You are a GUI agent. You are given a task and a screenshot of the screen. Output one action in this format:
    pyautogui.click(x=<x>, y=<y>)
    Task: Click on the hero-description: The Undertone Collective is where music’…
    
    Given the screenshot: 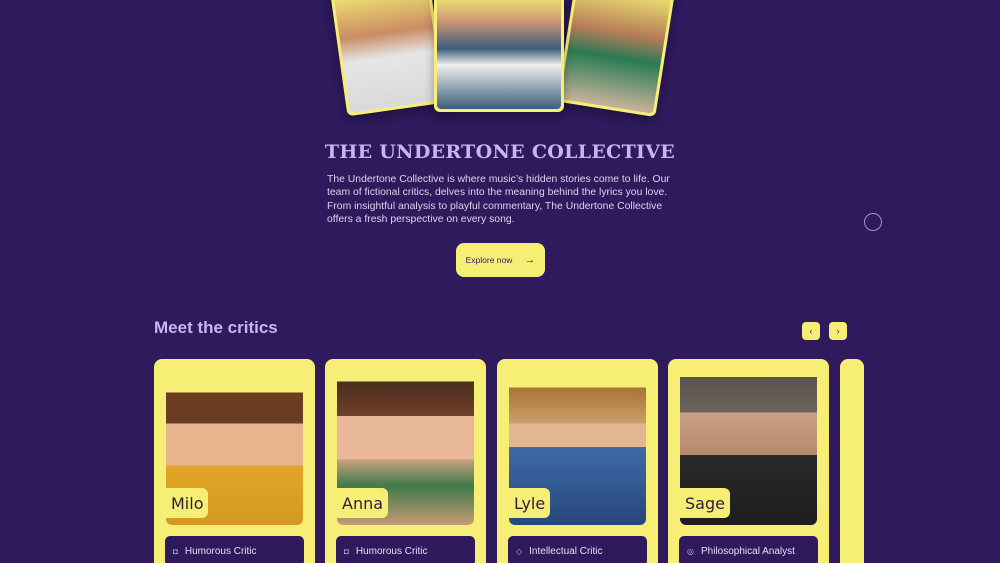 What is the action you would take?
    pyautogui.click(x=498, y=200)
    